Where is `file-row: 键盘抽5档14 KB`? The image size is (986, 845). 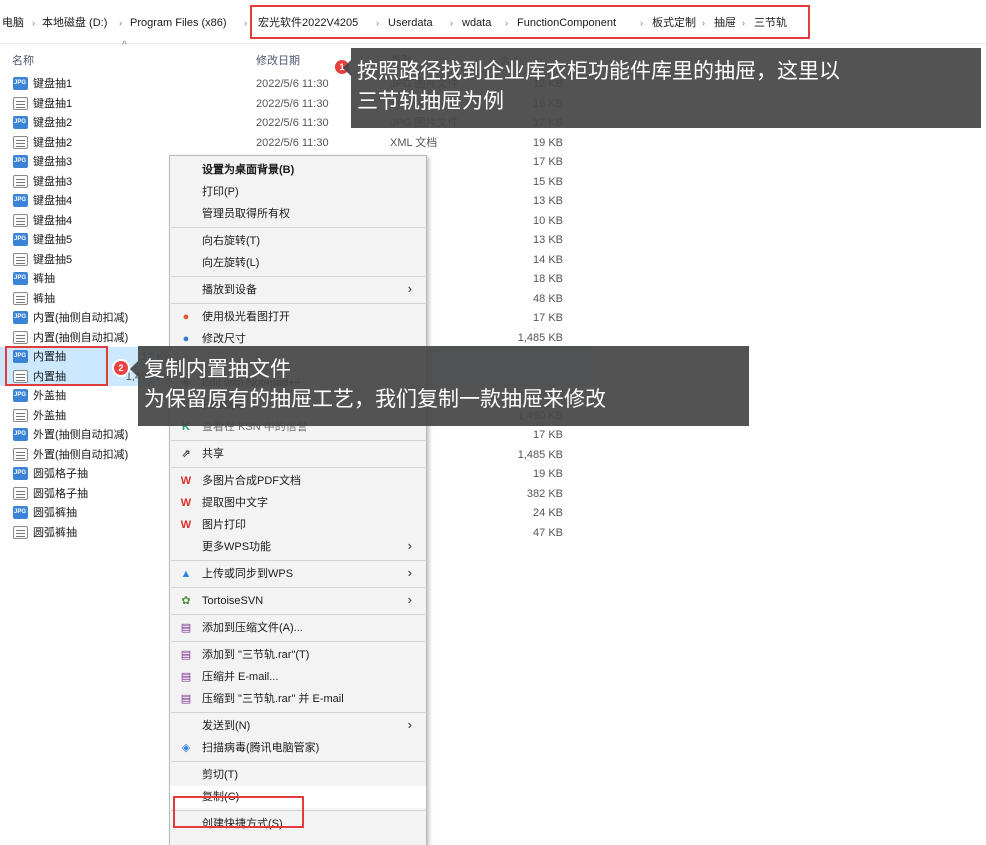
file-row: 键盘抽5档14 KB is located at coordinates (492, 260).